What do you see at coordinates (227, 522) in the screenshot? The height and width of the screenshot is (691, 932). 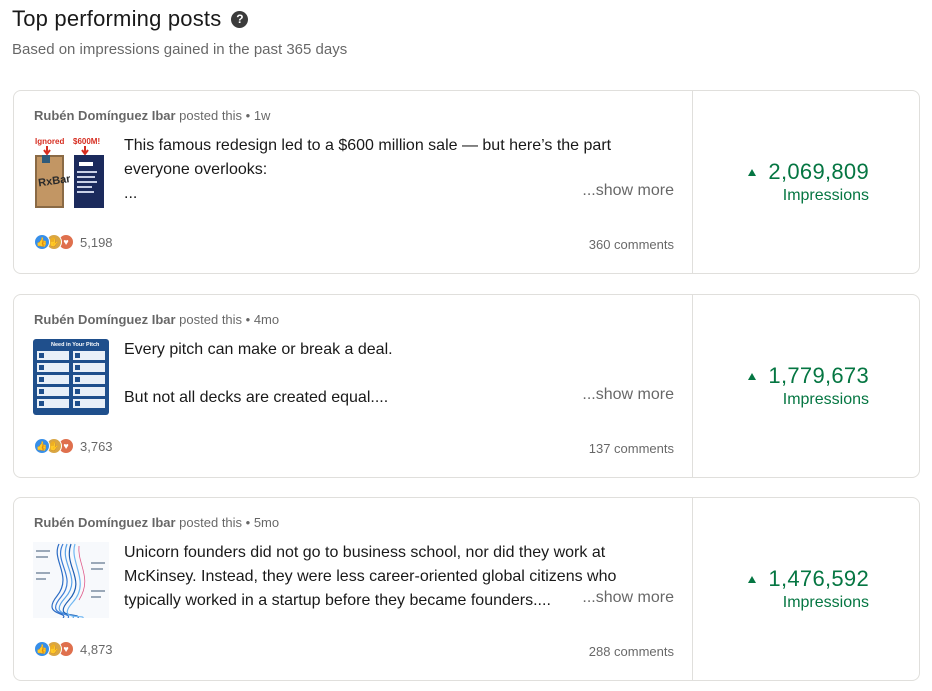 I see `posted-time: posted this • 5mo` at bounding box center [227, 522].